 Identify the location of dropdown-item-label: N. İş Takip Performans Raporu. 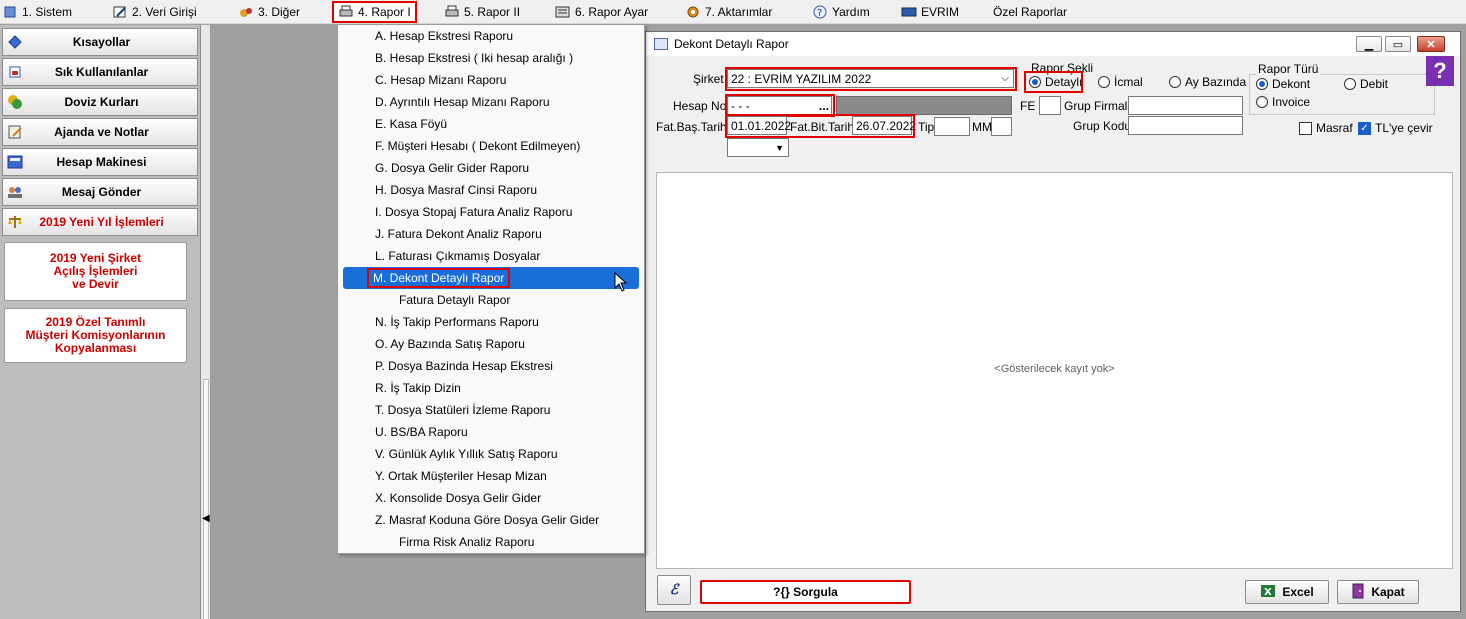
(457, 322).